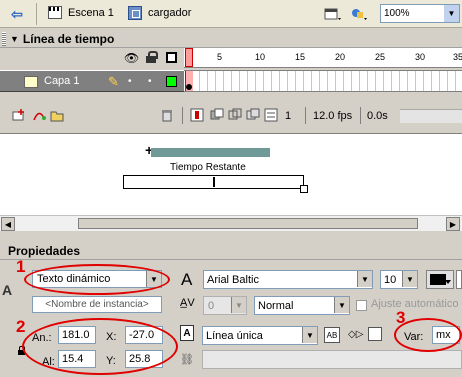  Describe the element at coordinates (288, 279) in the screenshot. I see `font-select: Arial Baltic ▼` at that location.